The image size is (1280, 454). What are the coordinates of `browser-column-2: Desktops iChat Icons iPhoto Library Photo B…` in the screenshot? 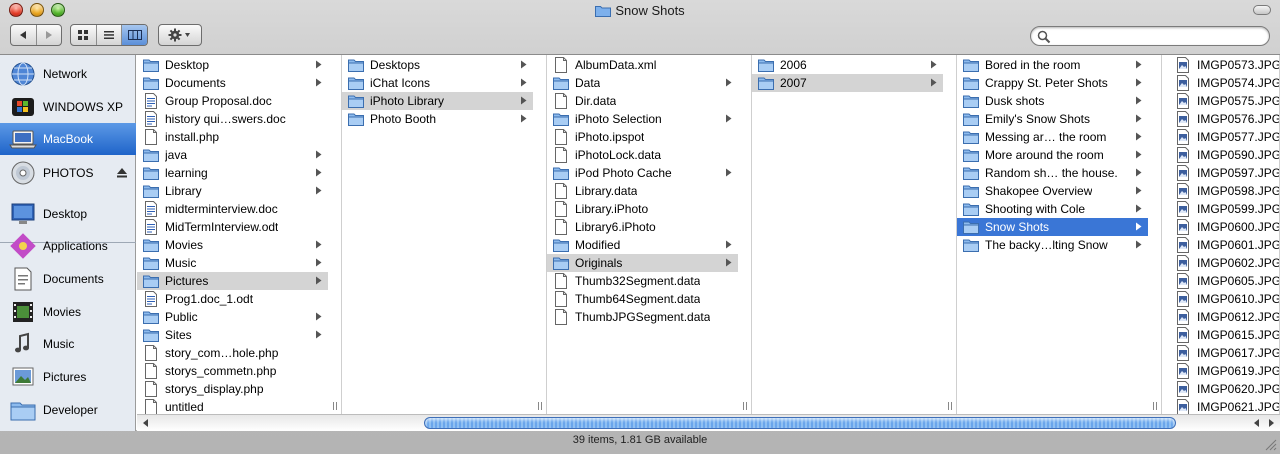 It's located at (444, 234).